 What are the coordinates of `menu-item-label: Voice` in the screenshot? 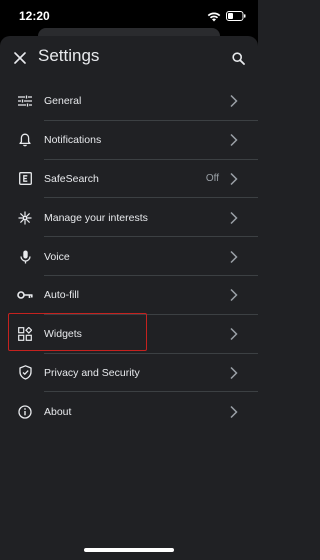 It's located at (57, 256).